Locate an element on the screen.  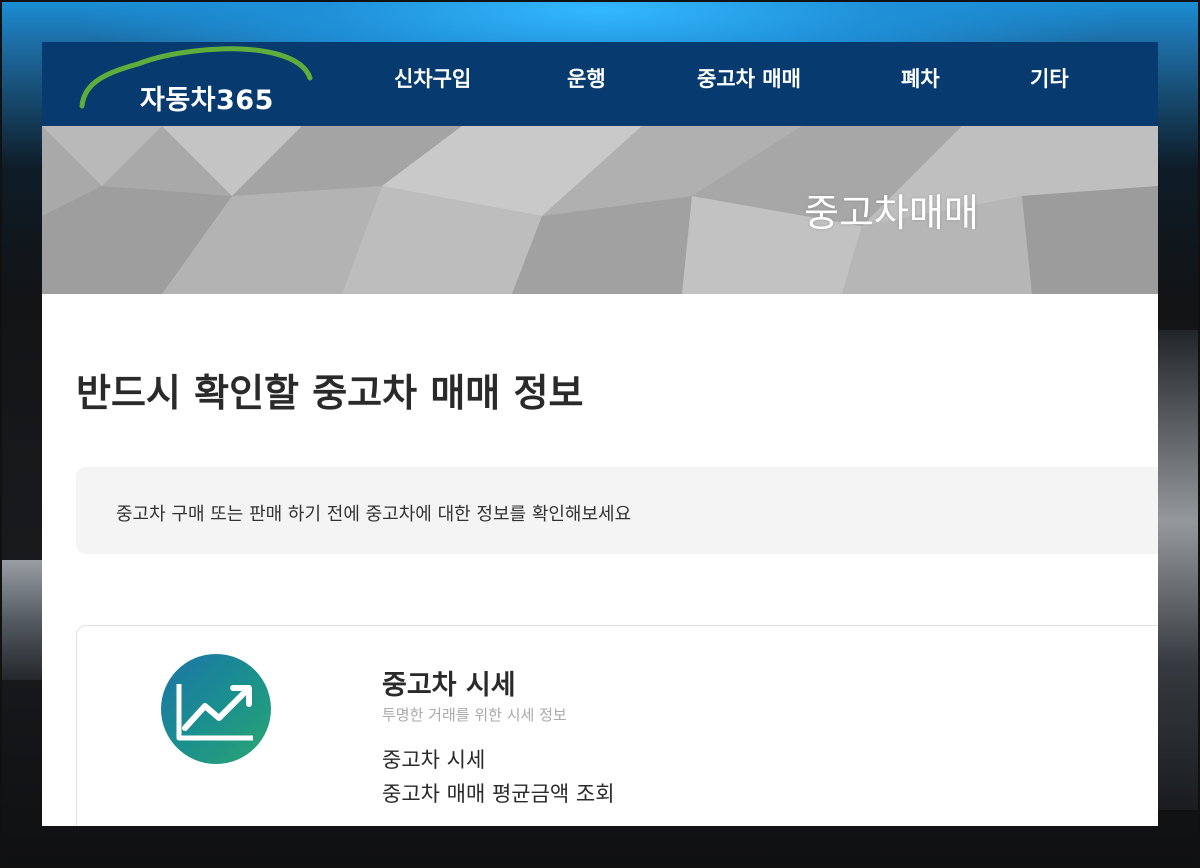
link-used-car-price: 중고차 시세 is located at coordinates (433, 759).